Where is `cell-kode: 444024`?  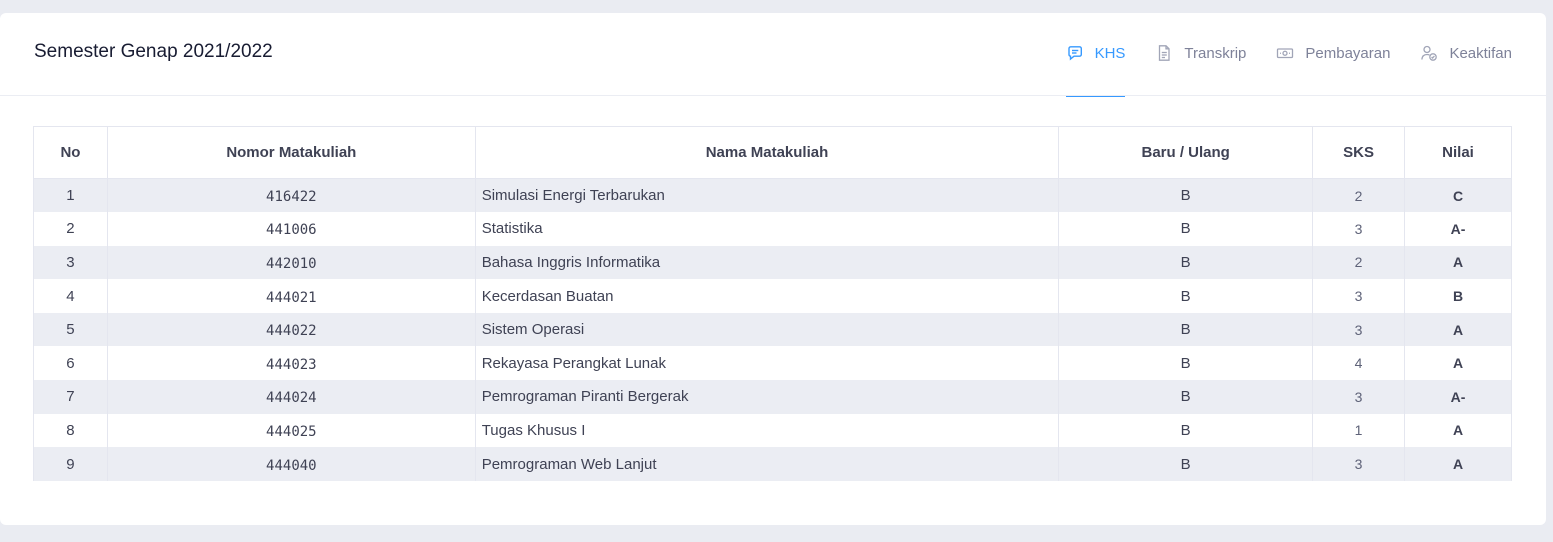
cell-kode: 444024 is located at coordinates (291, 397).